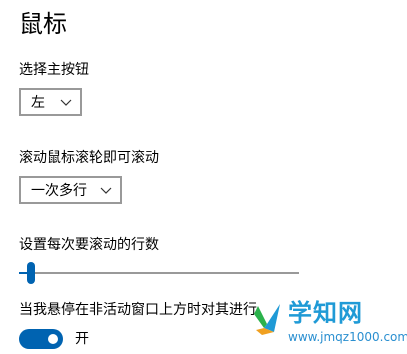 This screenshot has height=354, width=407. What do you see at coordinates (53, 339) in the screenshot?
I see `toggle-knob` at bounding box center [53, 339].